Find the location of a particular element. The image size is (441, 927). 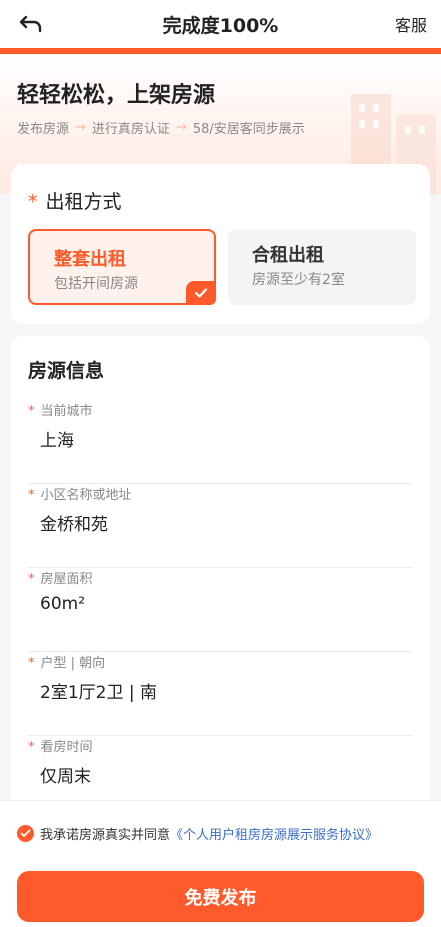

page-title: 完成度100% is located at coordinates (220, 25).